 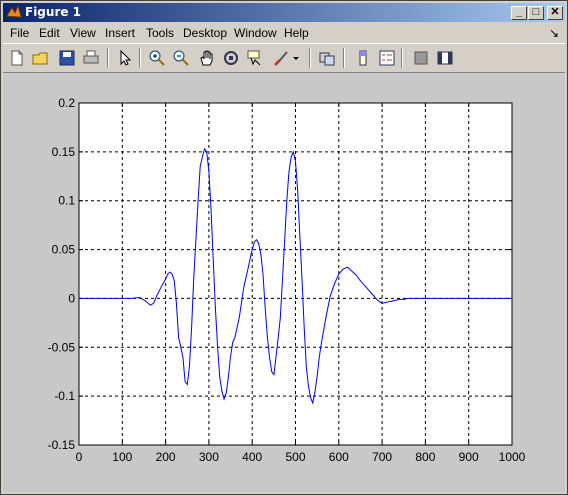 What do you see at coordinates (14, 11) in the screenshot?
I see `matlab-logo-icon` at bounding box center [14, 11].